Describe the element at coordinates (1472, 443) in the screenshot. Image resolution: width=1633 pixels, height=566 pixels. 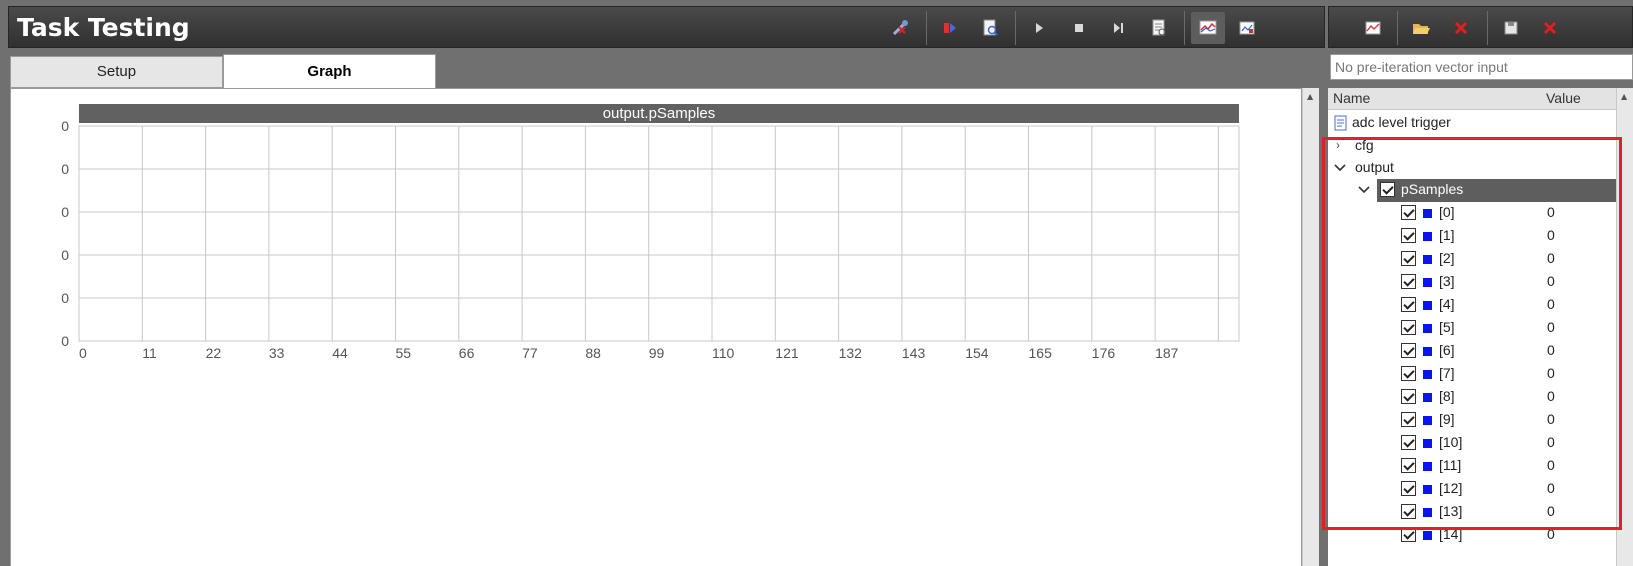
I see `tree-item-row: [10] 0` at that location.